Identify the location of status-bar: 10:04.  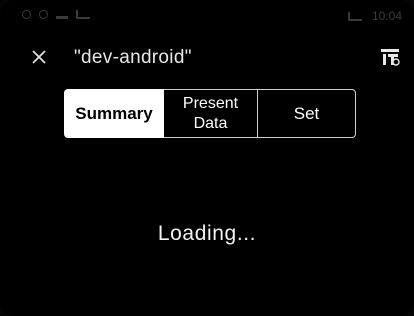
(207, 15).